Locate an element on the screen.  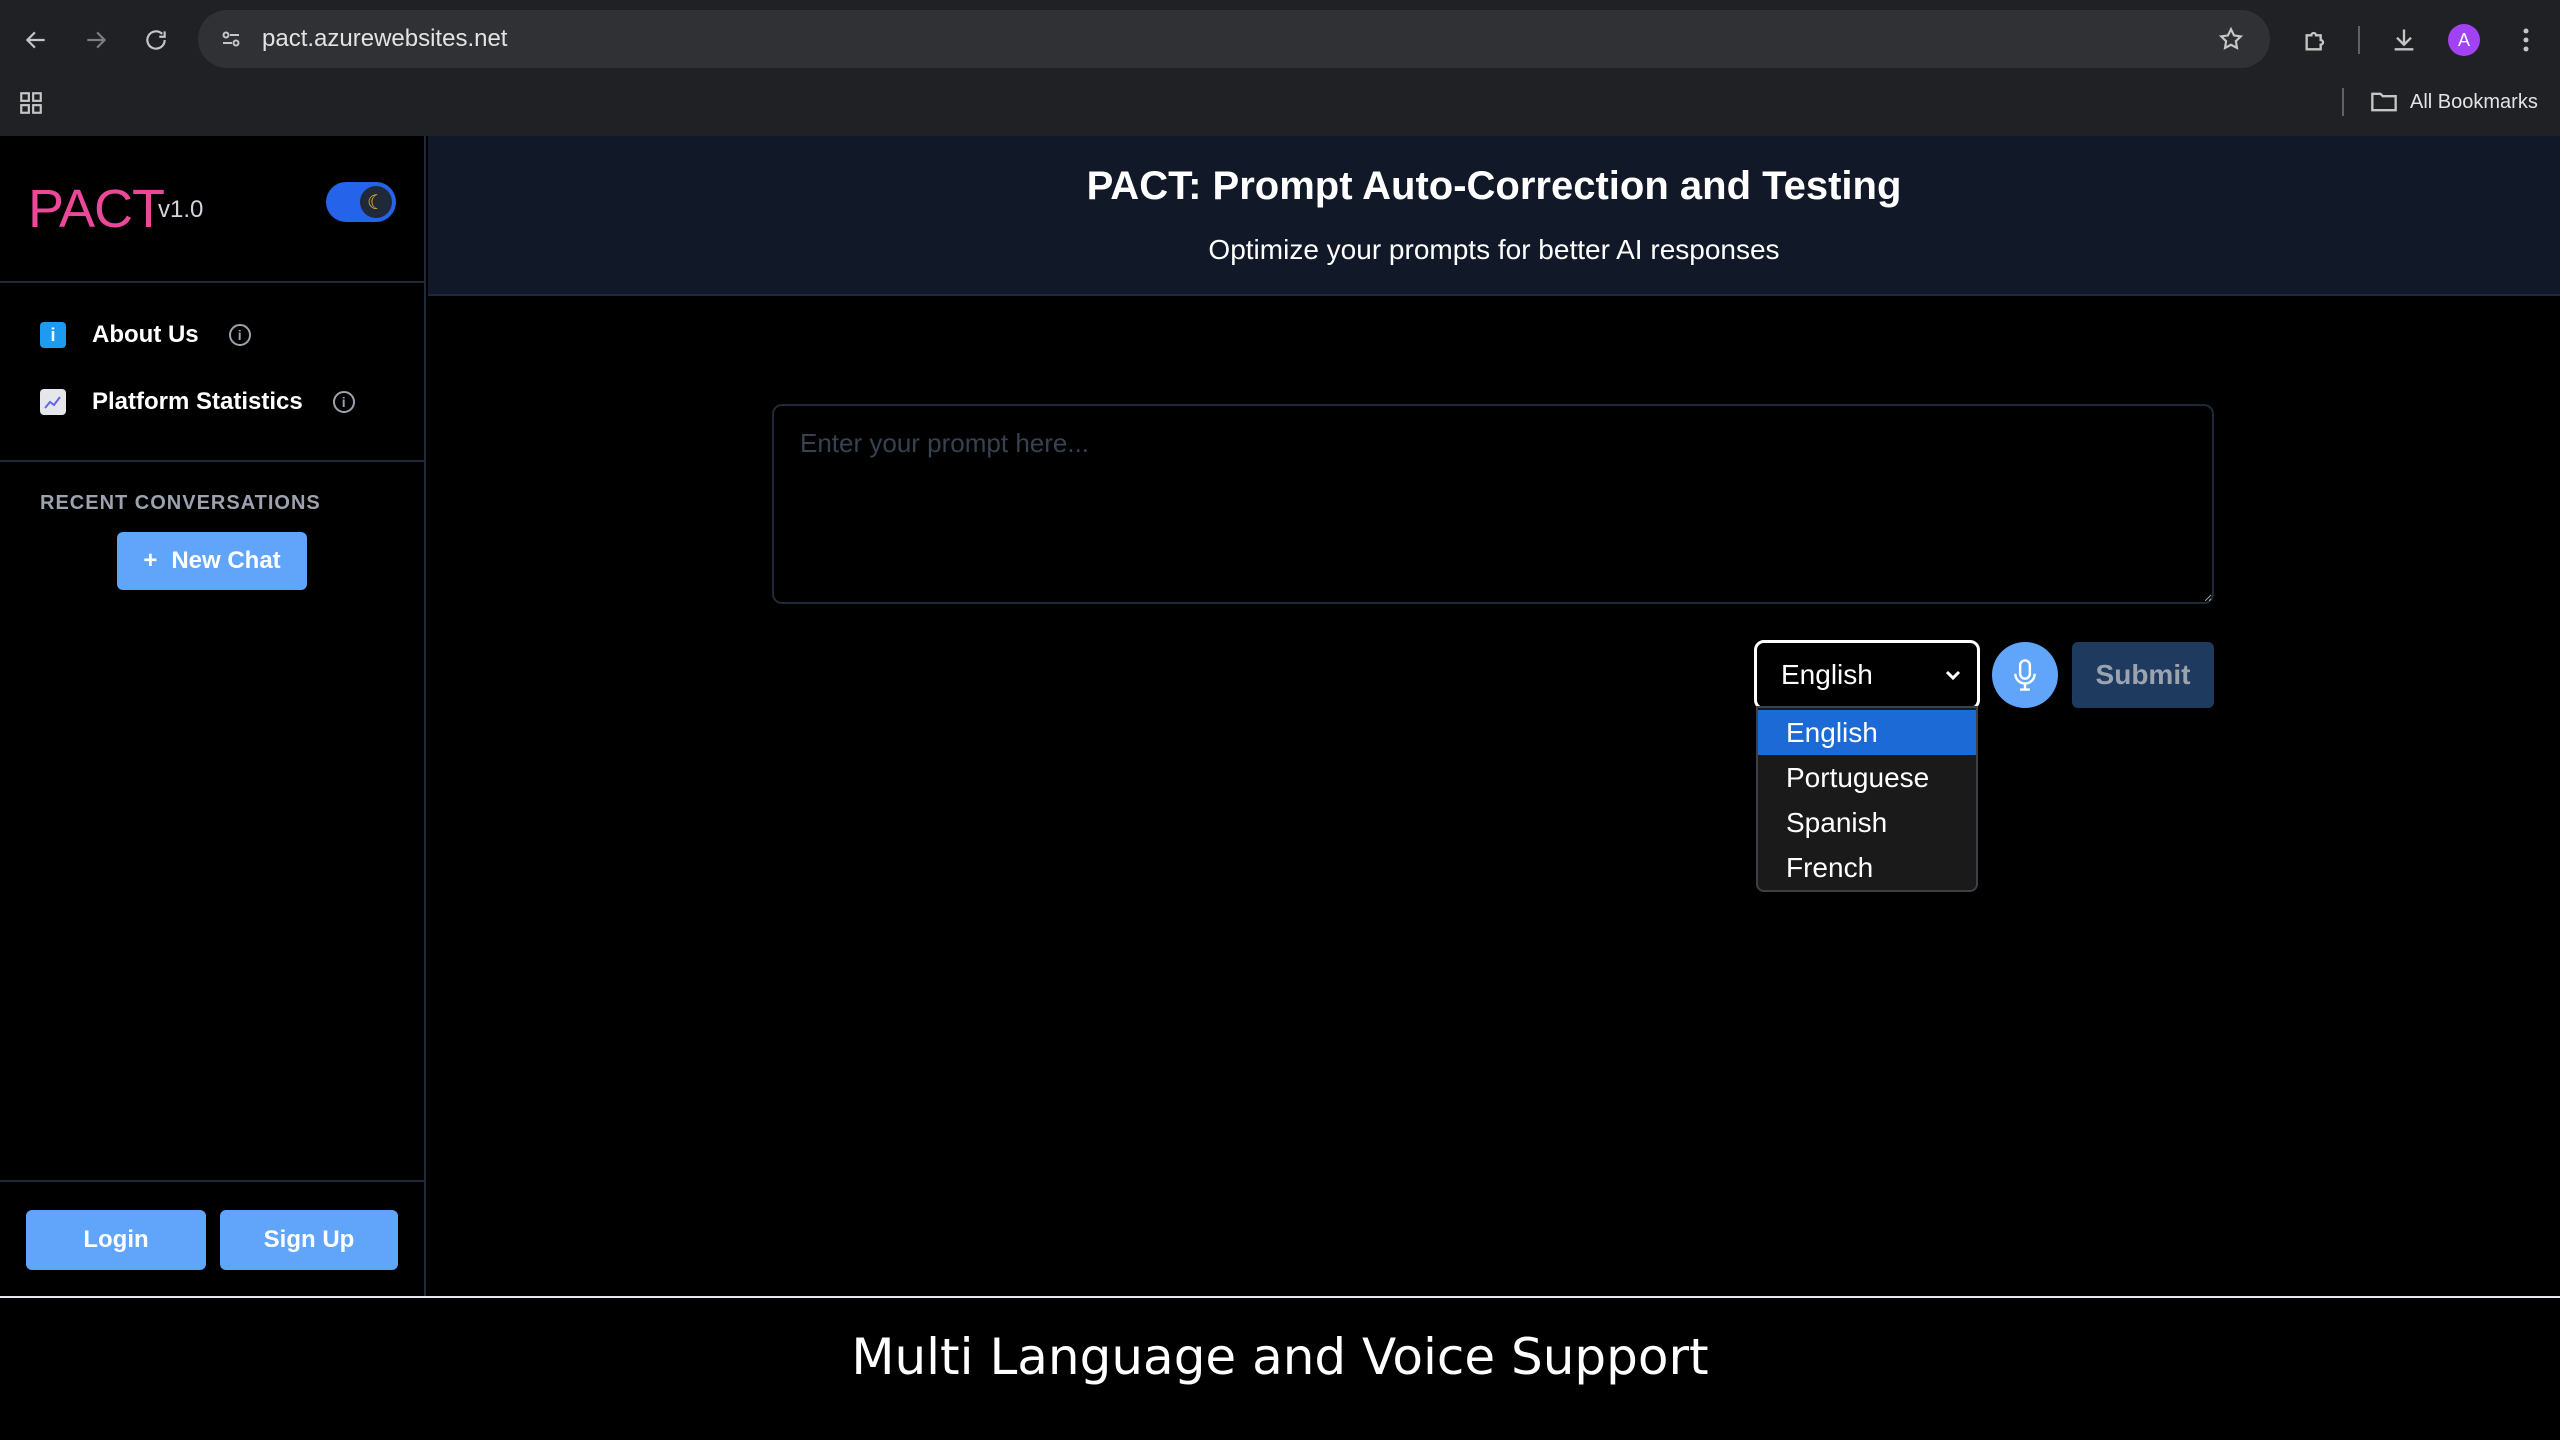
sidebar-menu: i About Us i Platform Statistics i is located at coordinates (212, 373).